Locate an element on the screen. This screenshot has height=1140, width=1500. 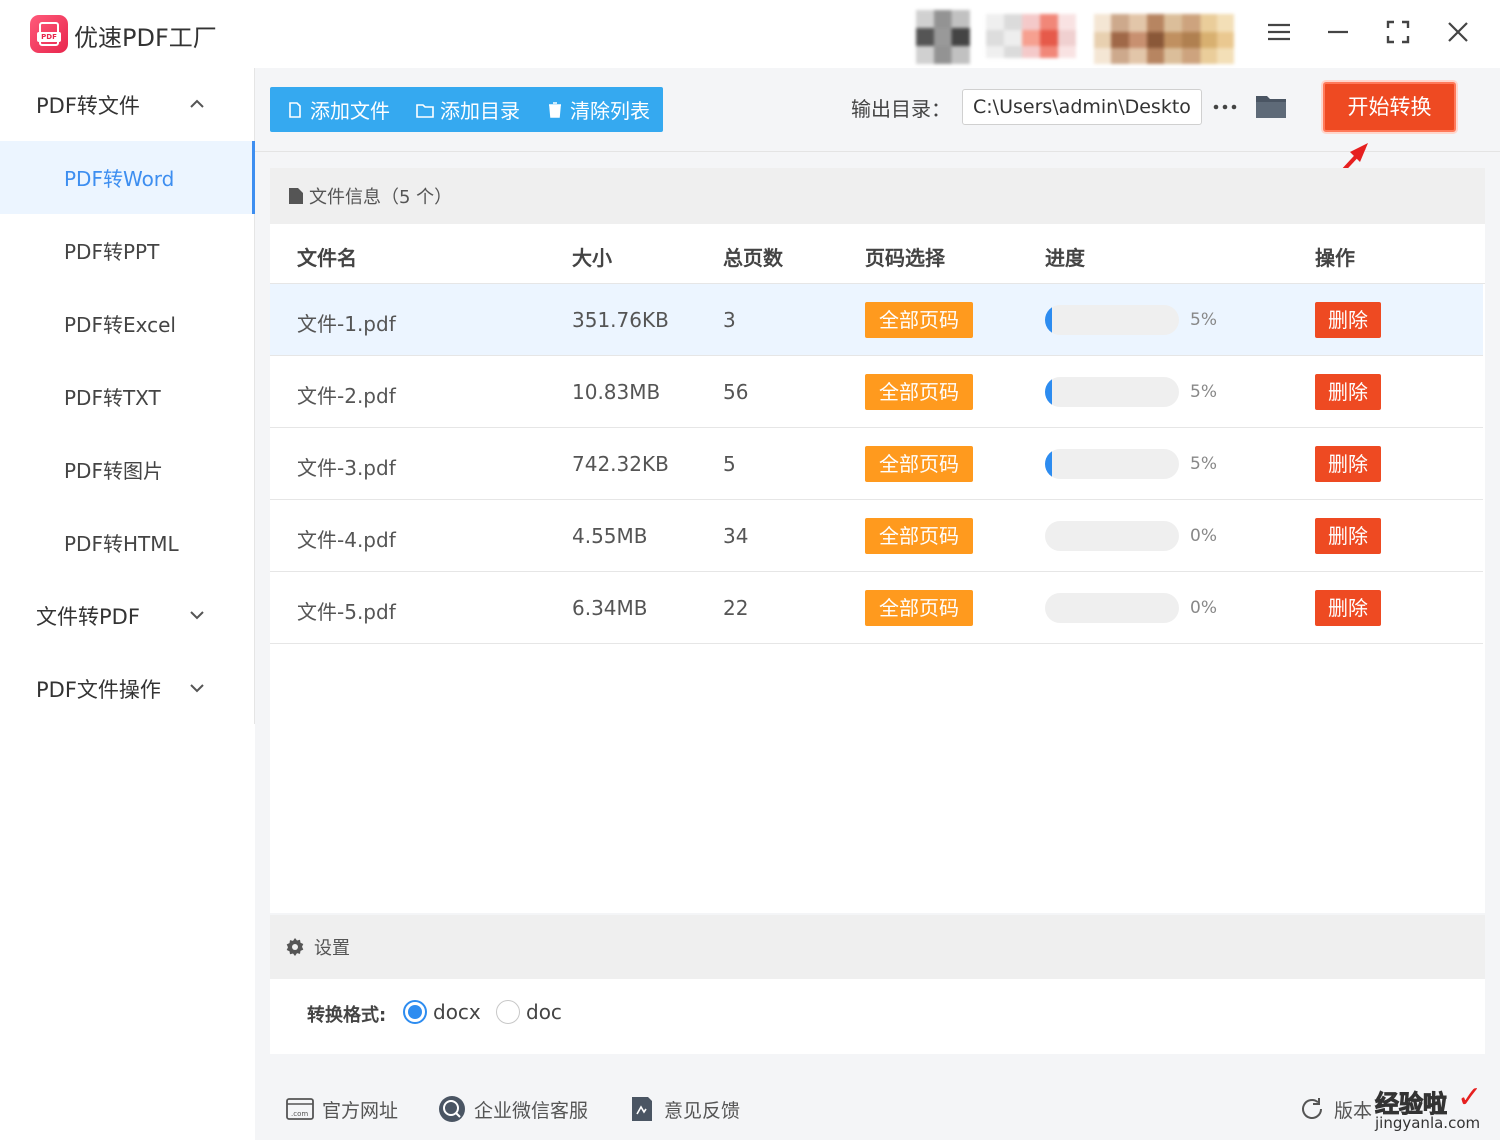
sidebar-group-pdf-operations: PDF文件操作 is located at coordinates (127, 688).